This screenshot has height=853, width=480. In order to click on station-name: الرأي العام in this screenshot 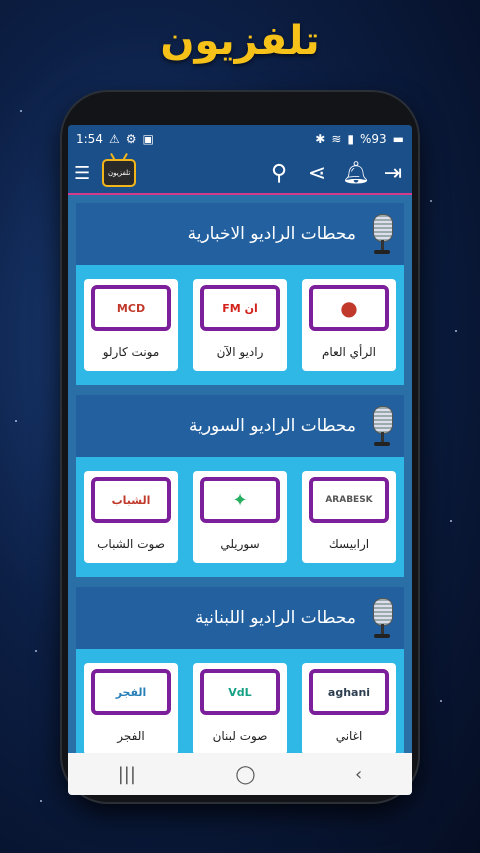, I will do `click(349, 352)`.